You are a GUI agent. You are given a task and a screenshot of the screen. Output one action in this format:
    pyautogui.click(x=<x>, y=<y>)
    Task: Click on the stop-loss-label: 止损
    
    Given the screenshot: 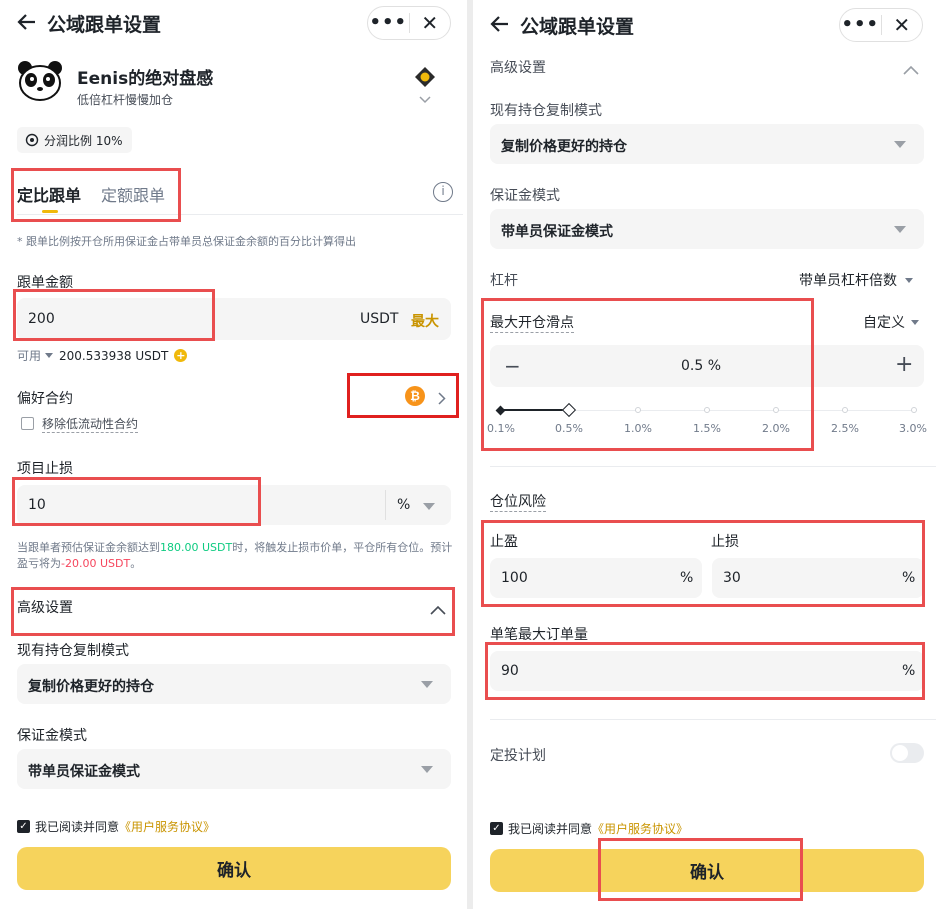 What is the action you would take?
    pyautogui.click(x=725, y=542)
    